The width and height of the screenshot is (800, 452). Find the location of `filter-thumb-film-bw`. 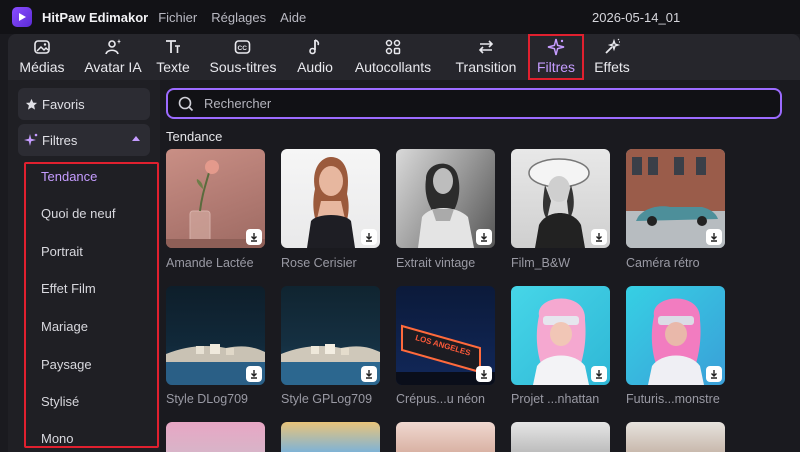

filter-thumb-film-bw is located at coordinates (560, 198).